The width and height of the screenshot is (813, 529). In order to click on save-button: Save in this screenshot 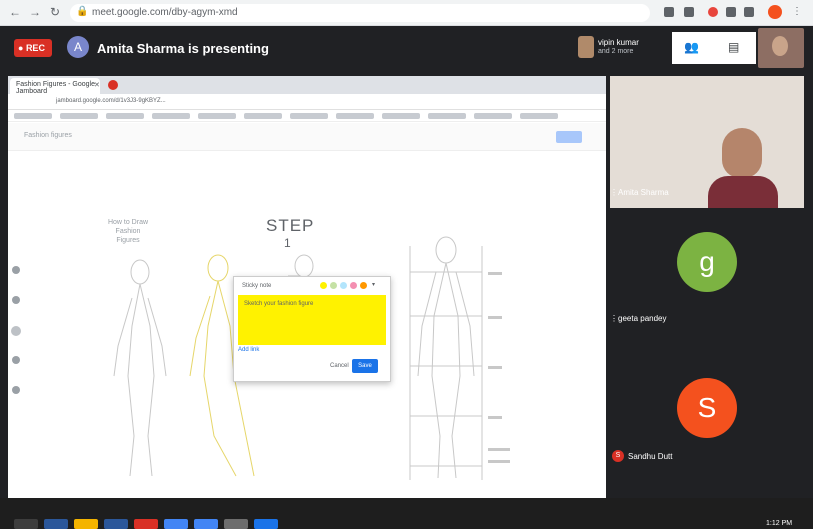, I will do `click(365, 366)`.